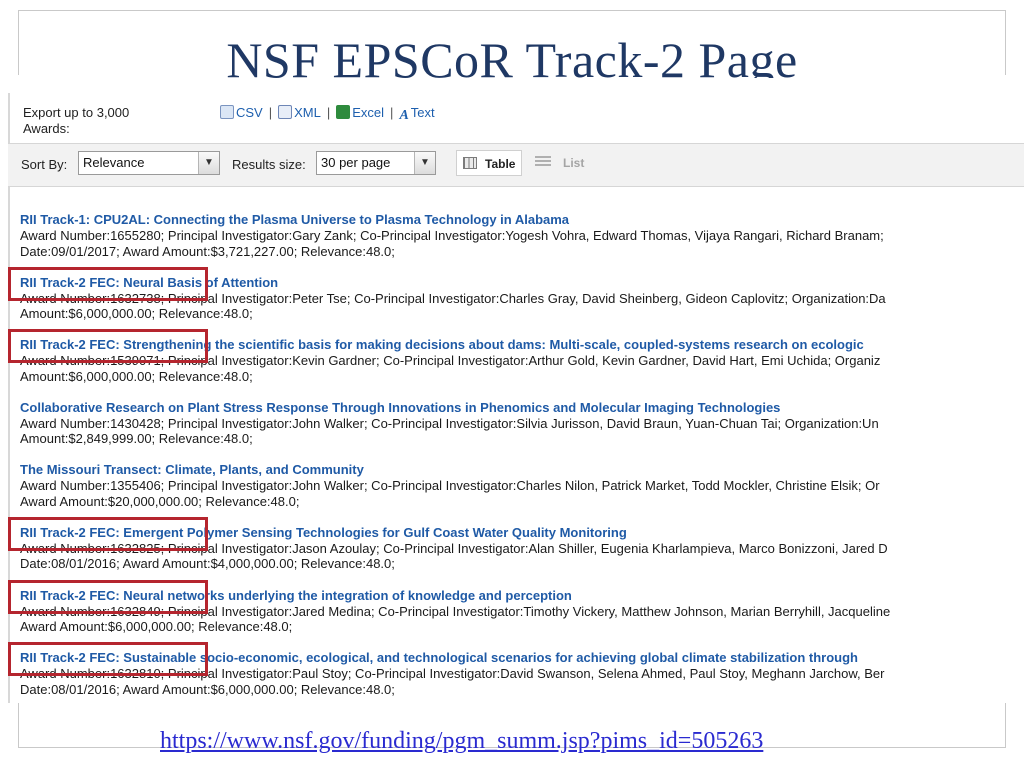 The width and height of the screenshot is (1024, 768). Describe the element at coordinates (512, 55) in the screenshot. I see `slide-title: NSF EPSCoR Track-2 Page` at that location.